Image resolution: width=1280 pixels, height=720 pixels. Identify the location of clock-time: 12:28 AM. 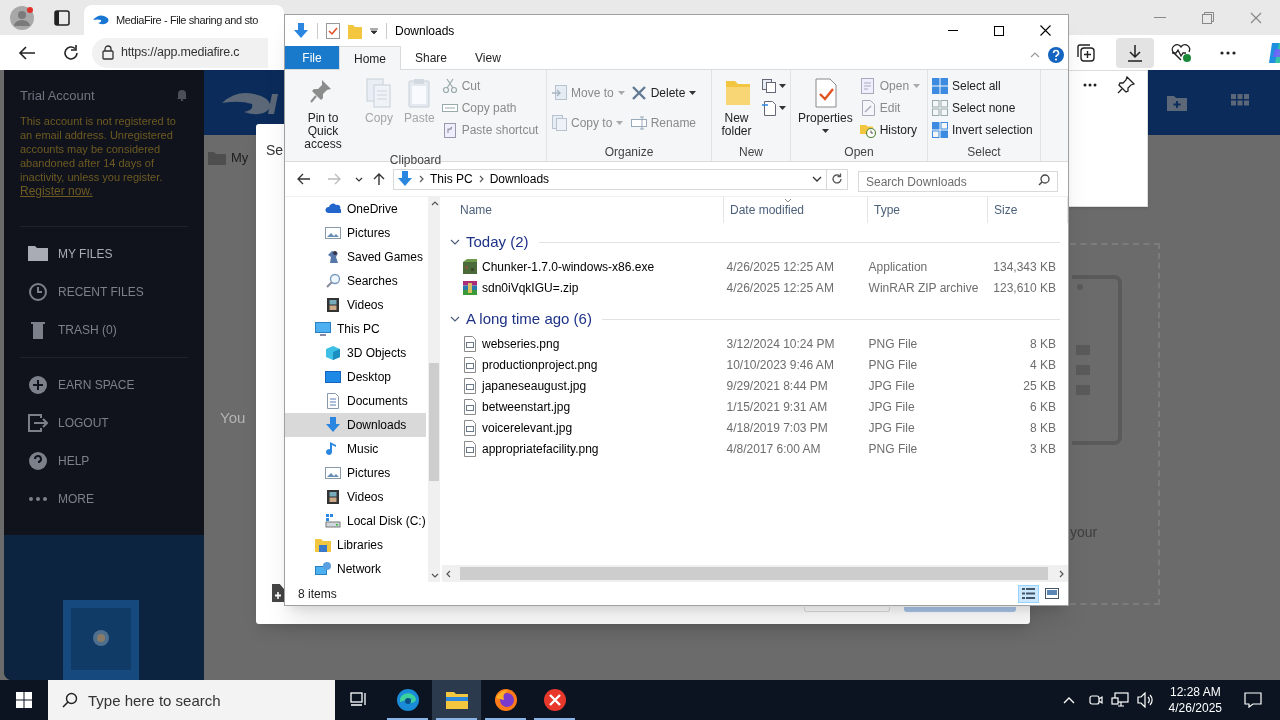
(1195, 692).